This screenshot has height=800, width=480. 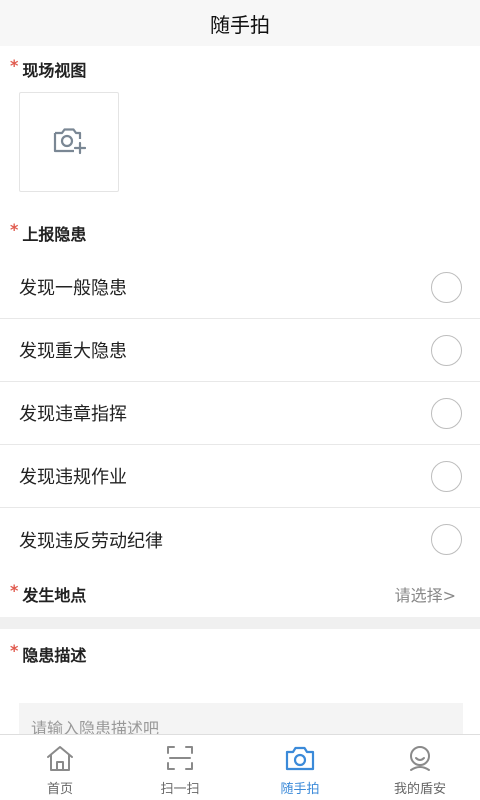 I want to click on location-section-title: * 发生地点, so click(x=43, y=594).